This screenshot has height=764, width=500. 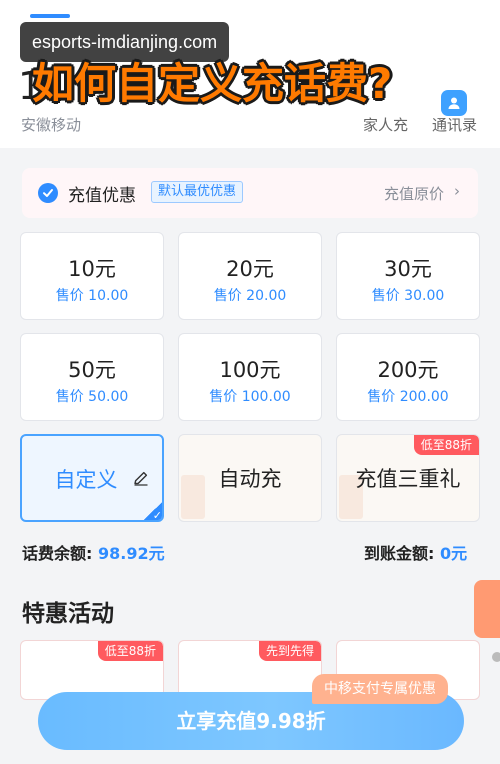 What do you see at coordinates (487, 609) in the screenshot?
I see `floating-promo-widget` at bounding box center [487, 609].